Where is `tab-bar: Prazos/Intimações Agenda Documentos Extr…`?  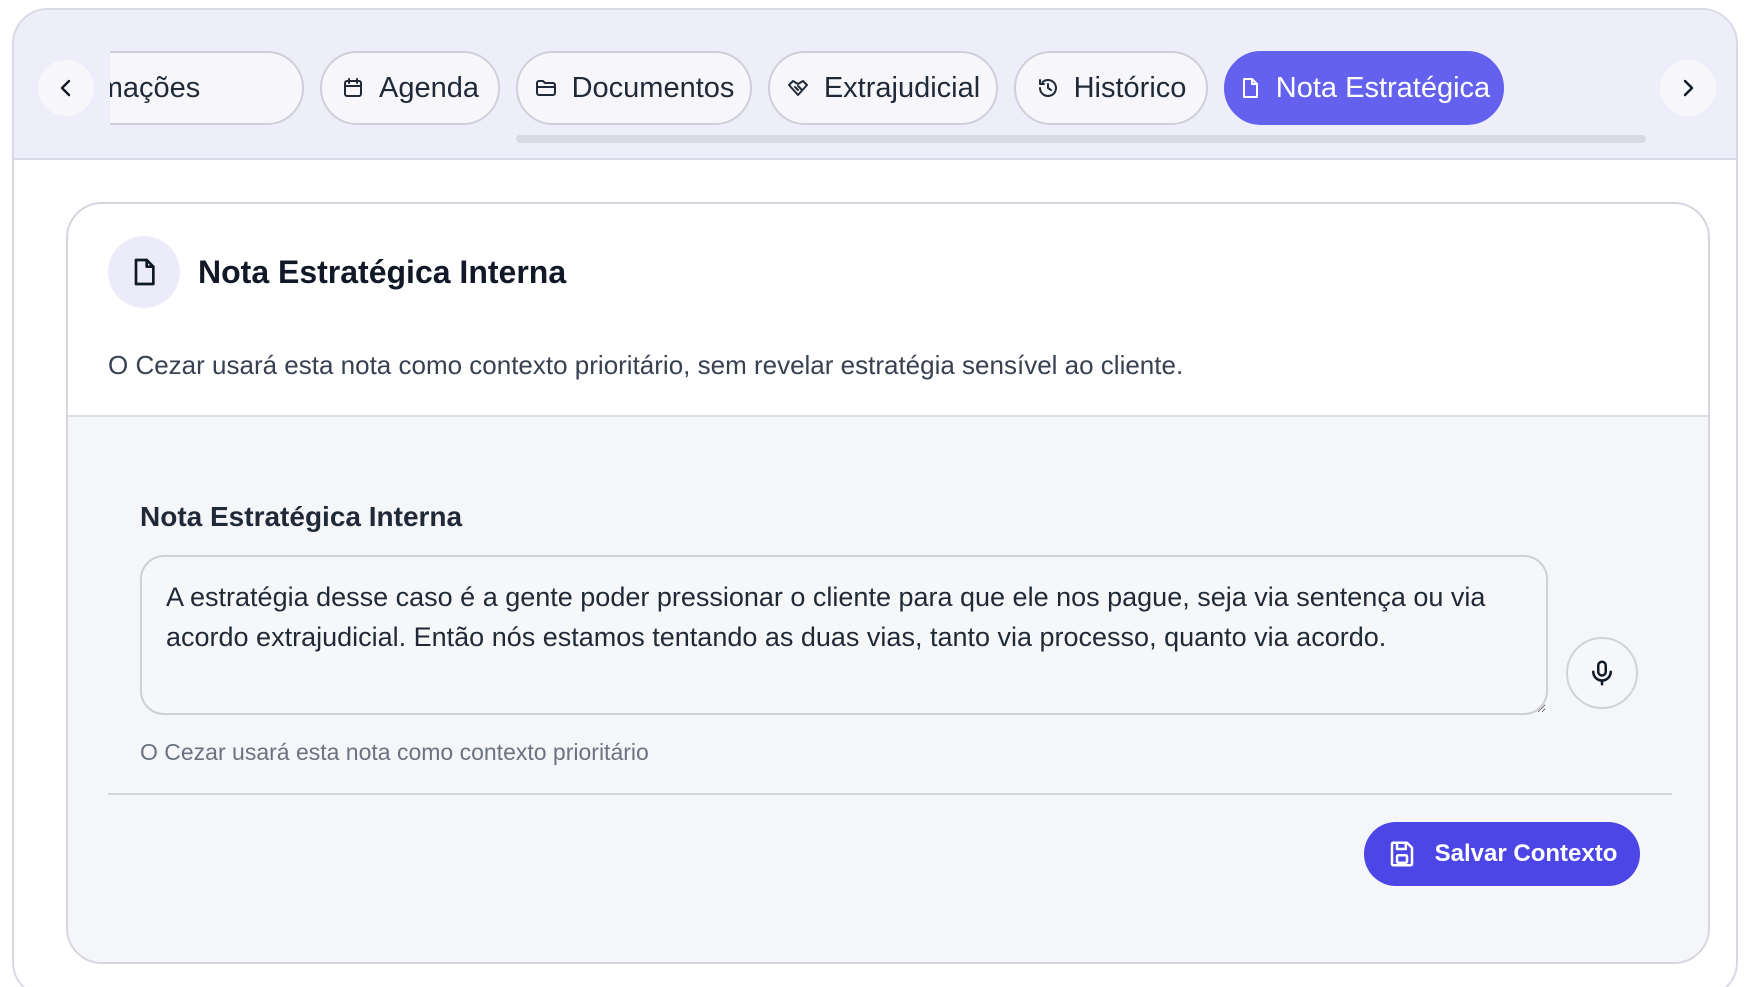
tab-bar: Prazos/Intimações Agenda Documentos Extr… is located at coordinates (875, 85).